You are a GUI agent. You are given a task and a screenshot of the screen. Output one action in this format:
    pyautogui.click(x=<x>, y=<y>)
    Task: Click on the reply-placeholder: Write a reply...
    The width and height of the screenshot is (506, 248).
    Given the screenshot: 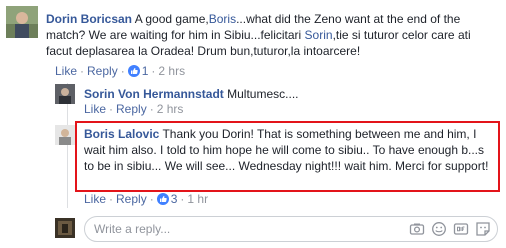 What is the action you would take?
    pyautogui.click(x=132, y=229)
    